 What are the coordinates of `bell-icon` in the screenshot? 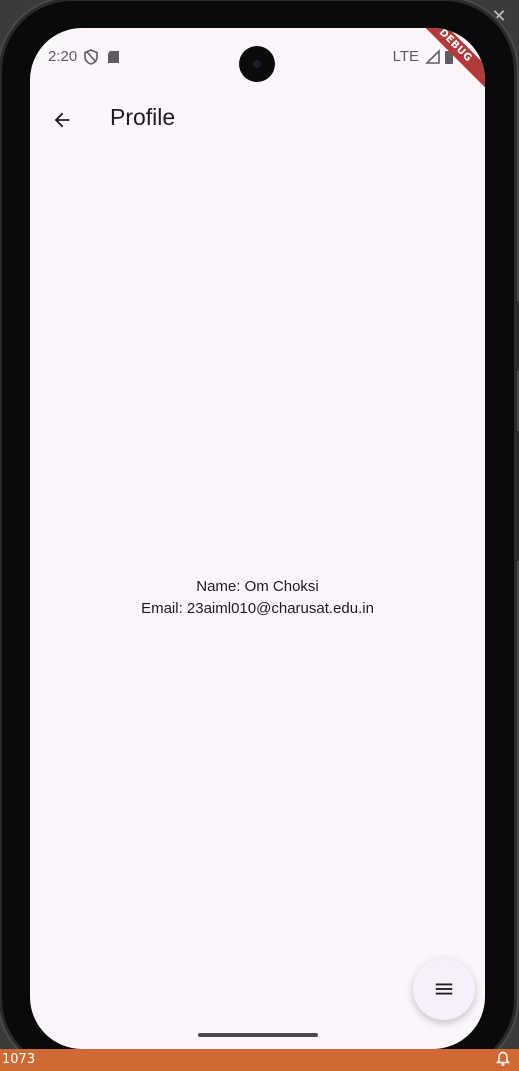 It's located at (503, 1059).